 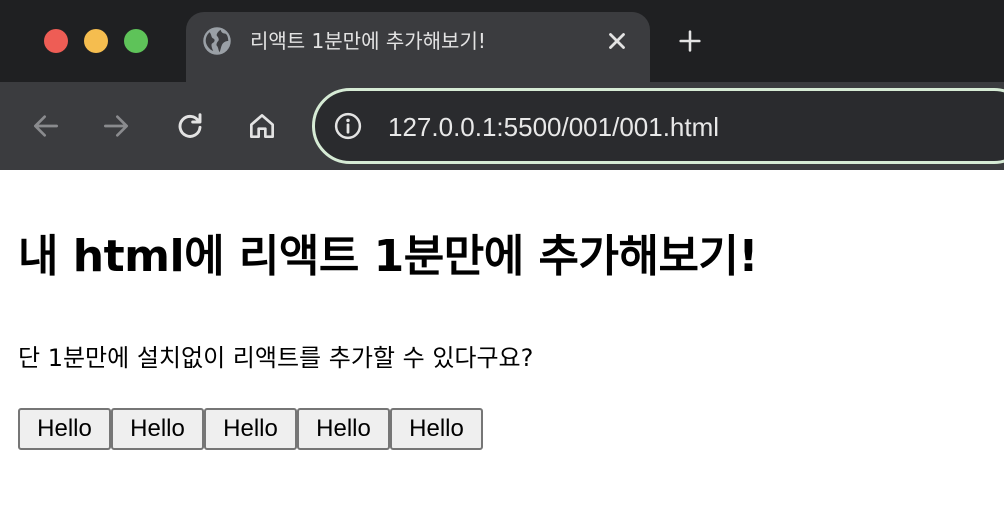 What do you see at coordinates (96, 41) in the screenshot?
I see `window-minimize-button` at bounding box center [96, 41].